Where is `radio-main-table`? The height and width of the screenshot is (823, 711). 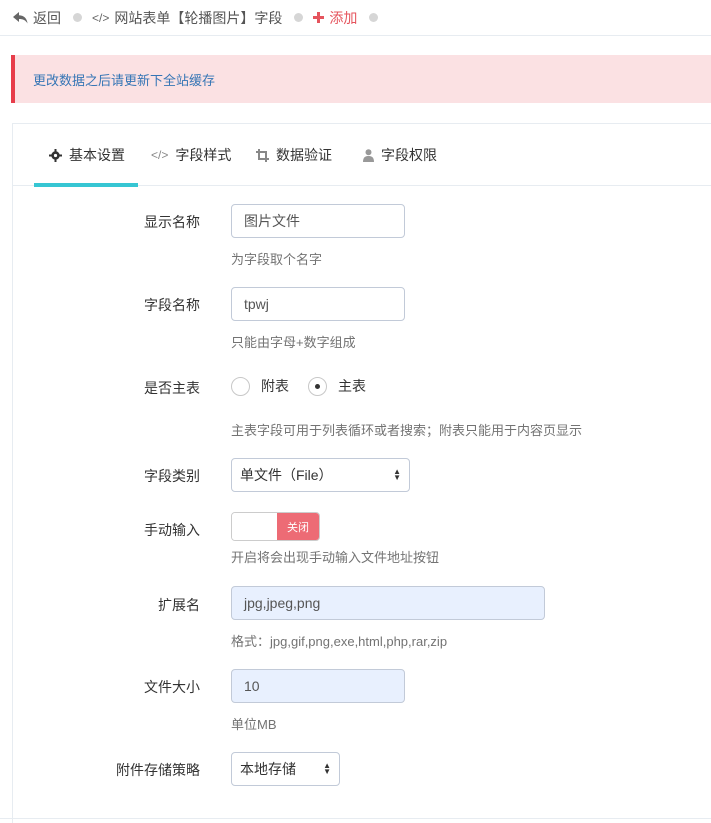 radio-main-table is located at coordinates (317, 386).